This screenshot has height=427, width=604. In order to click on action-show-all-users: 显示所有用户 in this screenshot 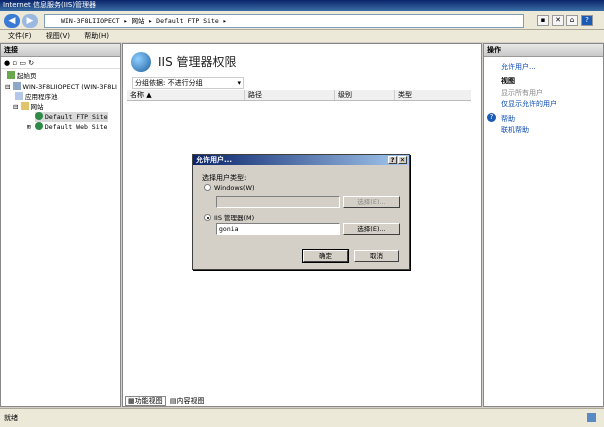, I will do `click(522, 93)`.